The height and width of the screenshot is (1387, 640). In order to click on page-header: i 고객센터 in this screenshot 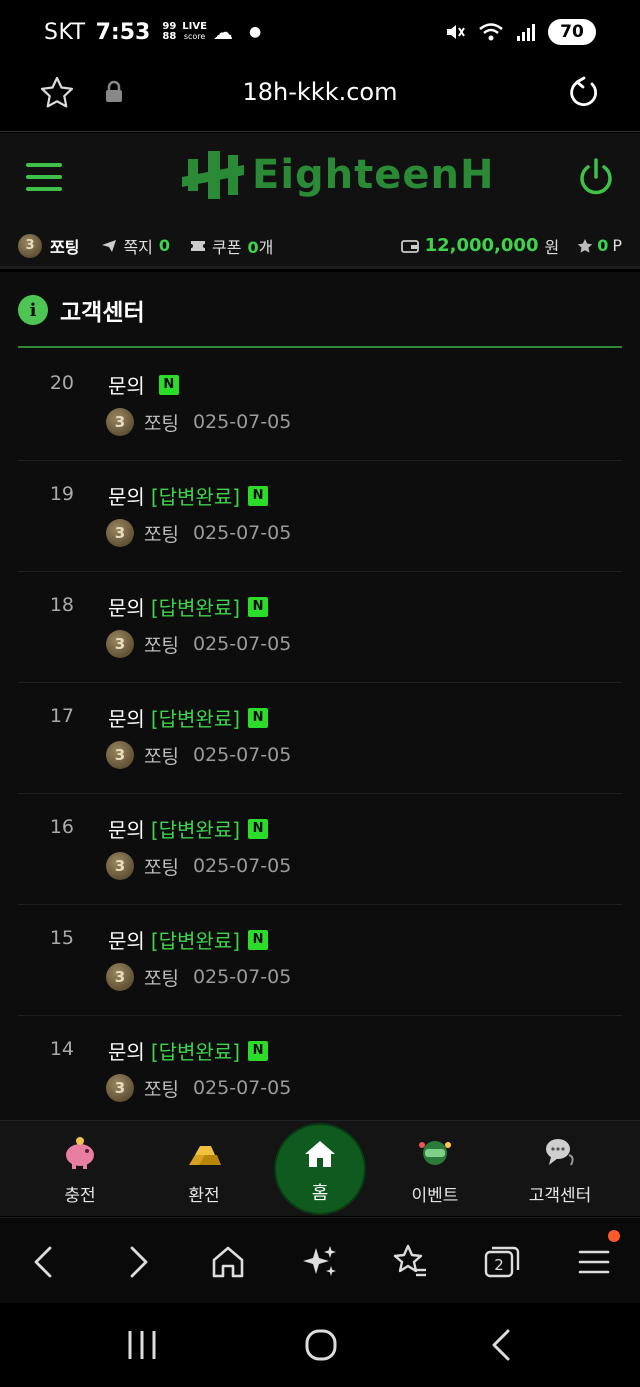, I will do `click(320, 320)`.